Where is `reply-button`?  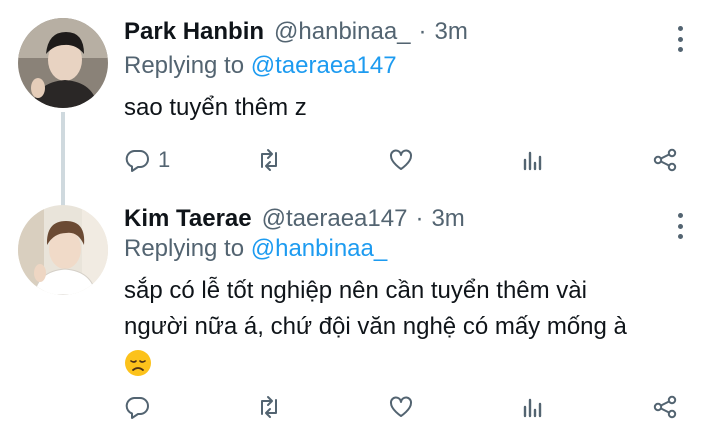 reply-button is located at coordinates (137, 407).